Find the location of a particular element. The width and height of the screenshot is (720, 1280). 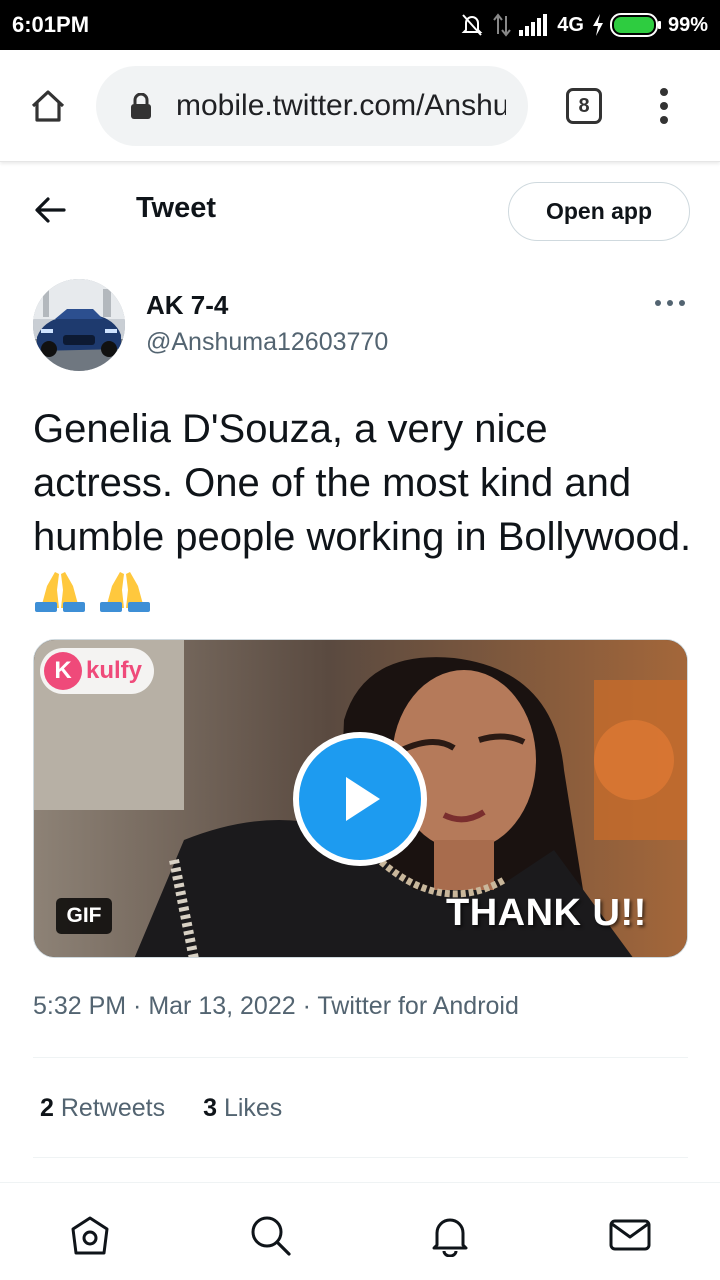

more-options-icon is located at coordinates (670, 303).